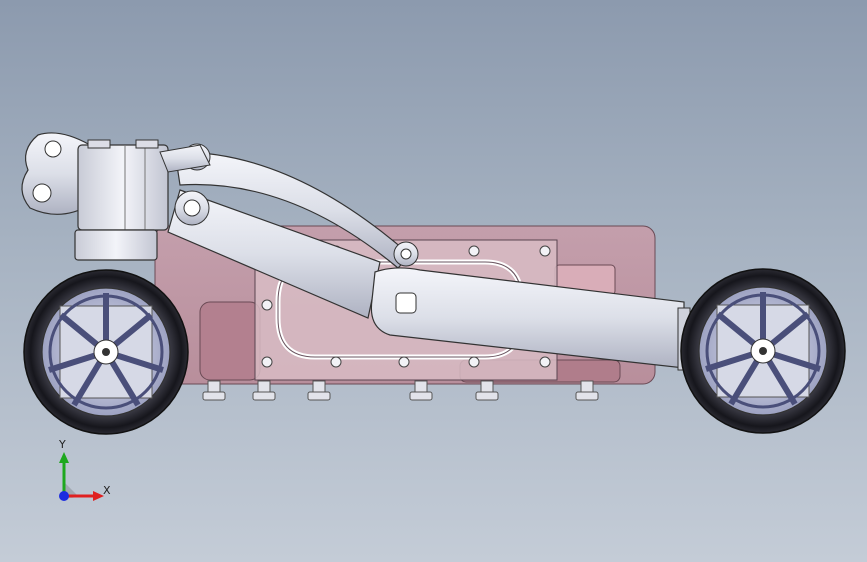 This screenshot has height=562, width=867. I want to click on front-wheel, so click(763, 351).